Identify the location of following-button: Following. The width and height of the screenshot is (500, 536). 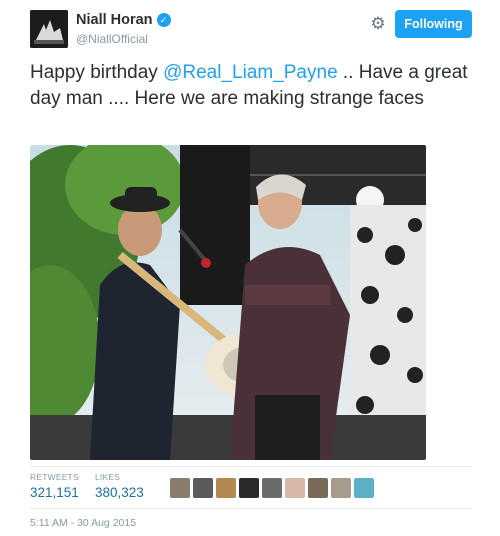
(433, 24).